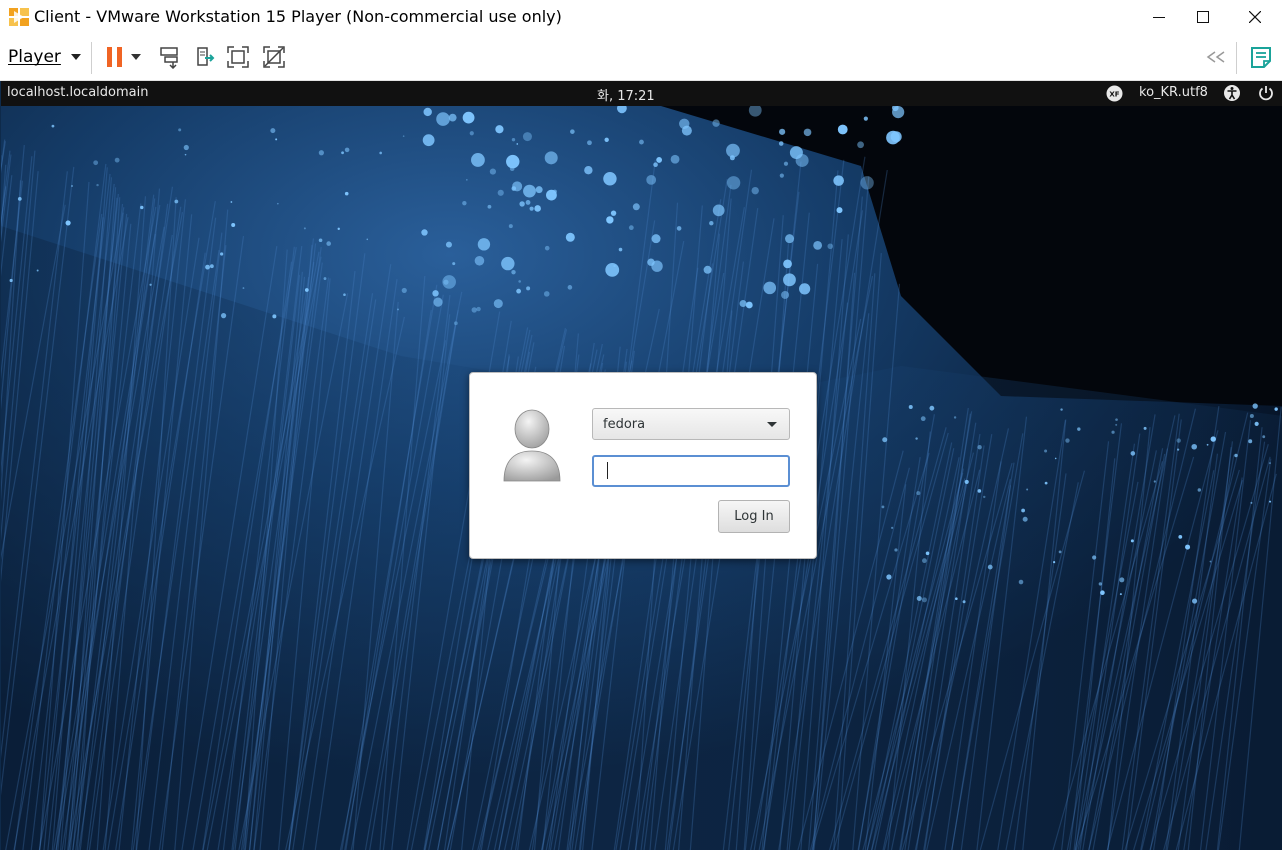 This screenshot has height=850, width=1282. Describe the element at coordinates (691, 424) in the screenshot. I see `user-select-dropdown: fedora` at that location.